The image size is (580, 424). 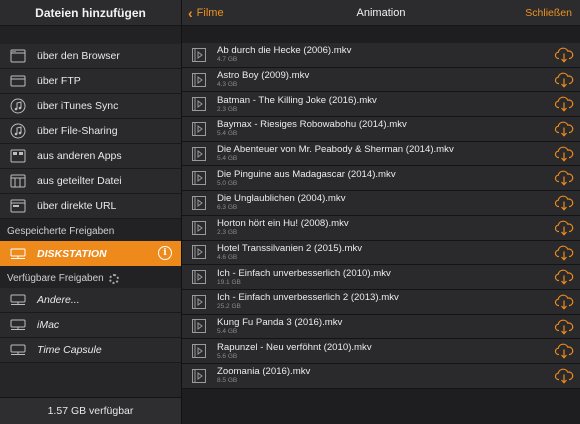 I want to click on sidebar-item-label: über iTunes Sync, so click(x=78, y=106).